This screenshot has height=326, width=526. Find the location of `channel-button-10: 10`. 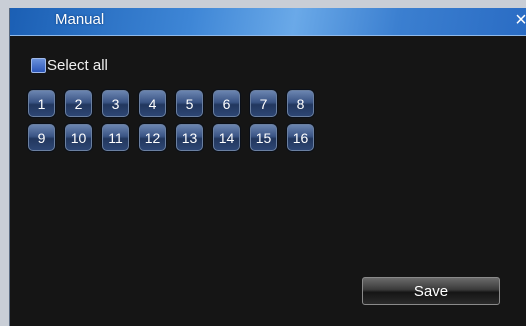

channel-button-10: 10 is located at coordinates (78, 137).